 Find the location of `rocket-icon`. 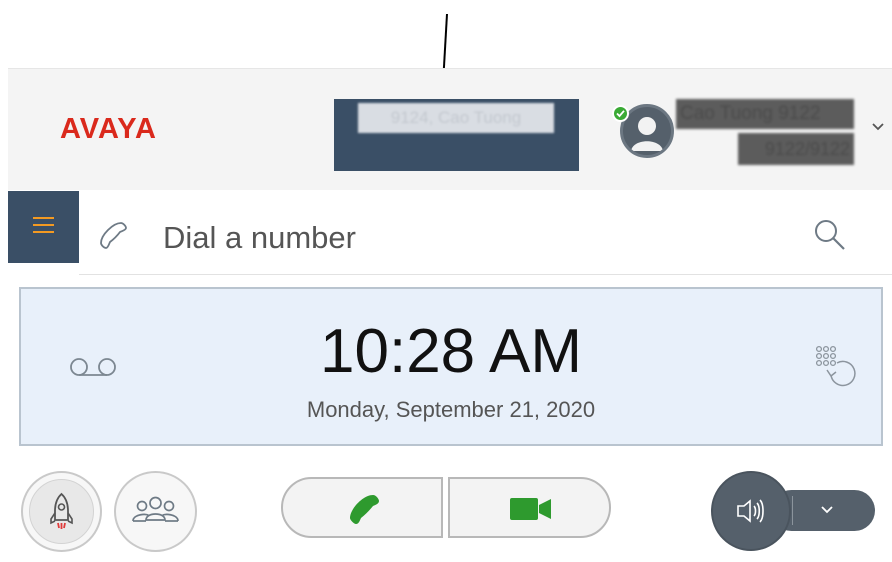

rocket-icon is located at coordinates (61, 510).